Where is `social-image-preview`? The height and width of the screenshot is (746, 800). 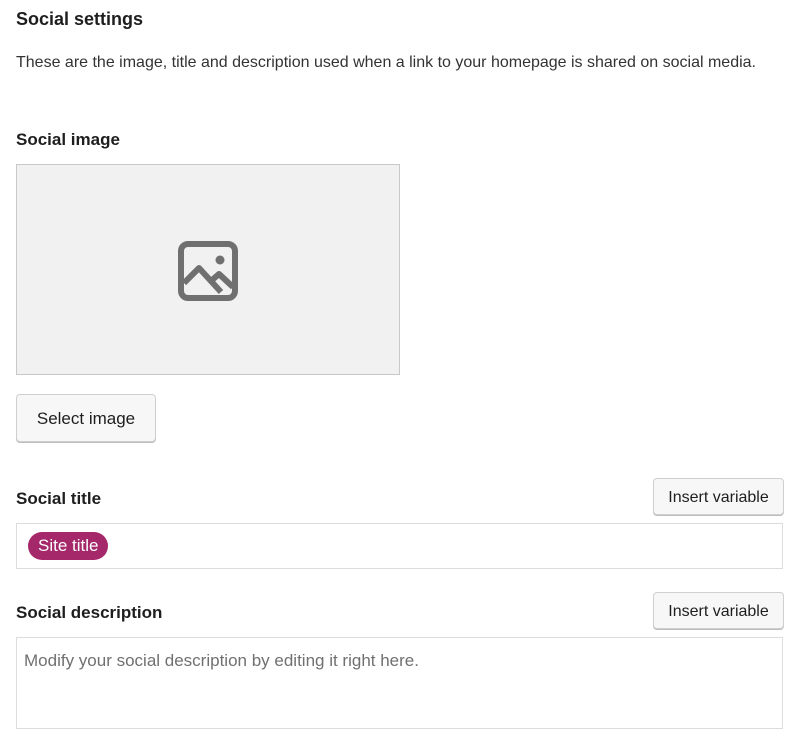 social-image-preview is located at coordinates (208, 269).